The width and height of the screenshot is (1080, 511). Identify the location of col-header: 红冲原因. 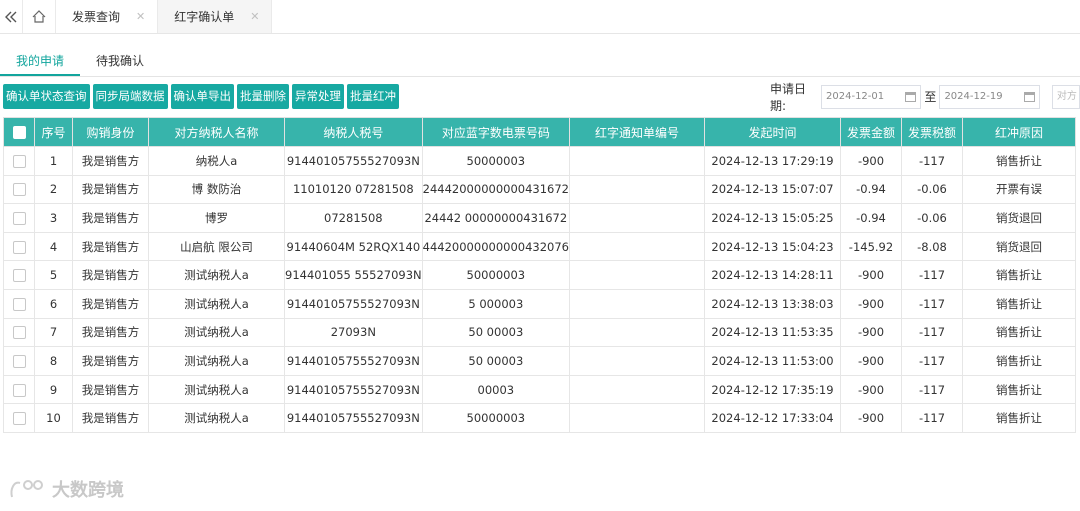
(1019, 132).